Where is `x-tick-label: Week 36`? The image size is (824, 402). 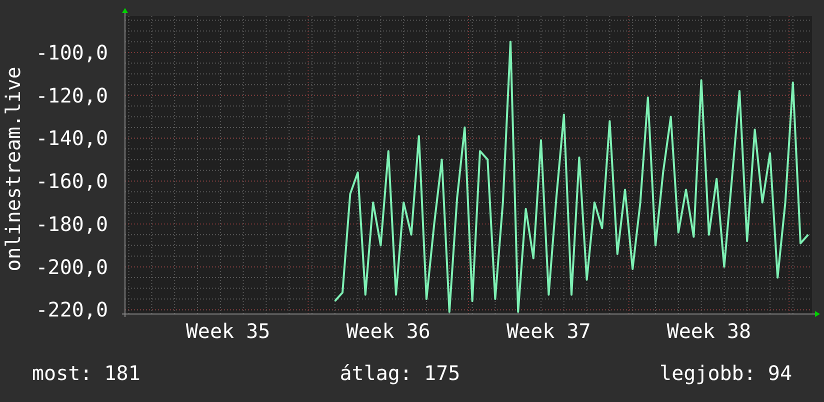 x-tick-label: Week 36 is located at coordinates (388, 331).